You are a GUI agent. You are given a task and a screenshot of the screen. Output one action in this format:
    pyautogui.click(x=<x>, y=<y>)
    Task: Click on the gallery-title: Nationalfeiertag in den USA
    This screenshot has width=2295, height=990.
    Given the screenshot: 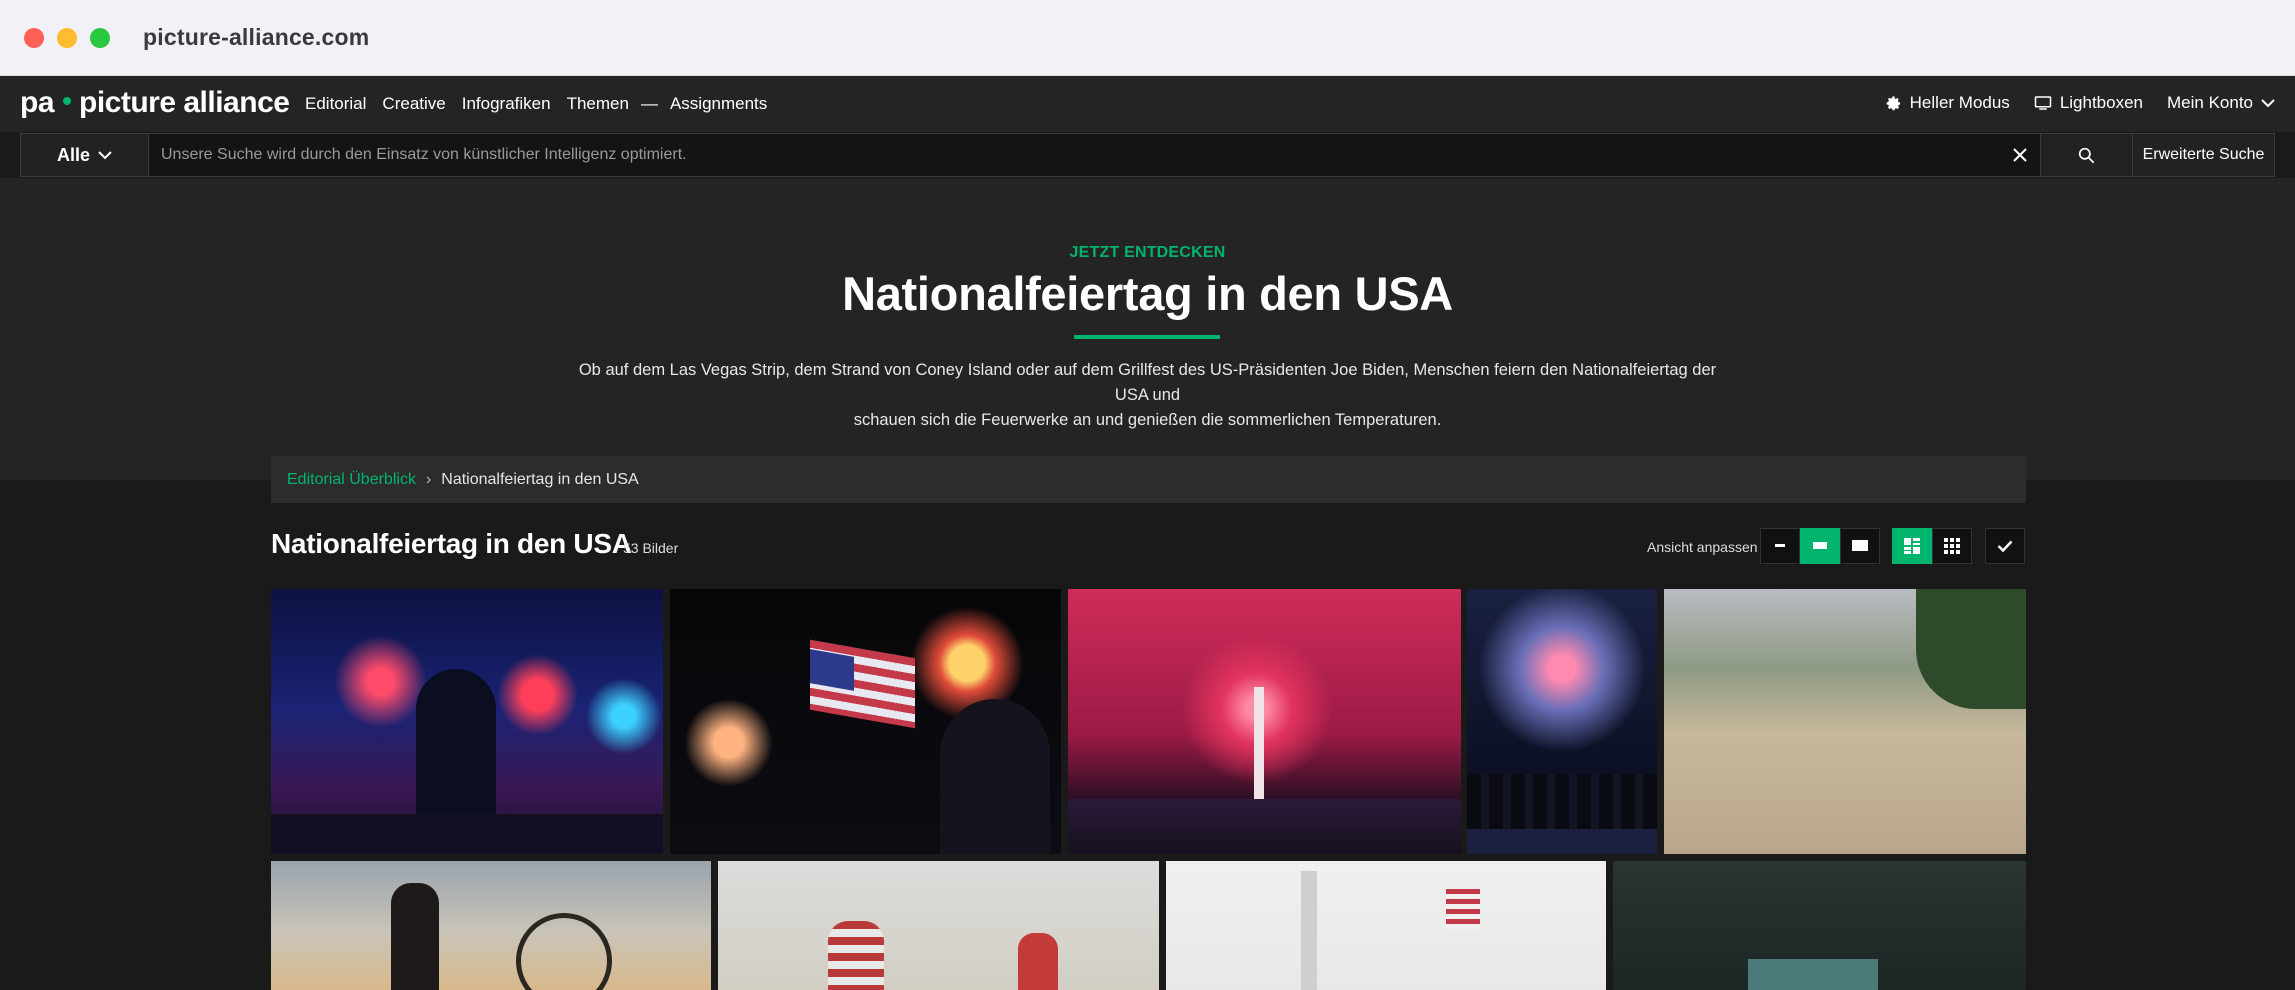 What is the action you would take?
    pyautogui.click(x=451, y=543)
    